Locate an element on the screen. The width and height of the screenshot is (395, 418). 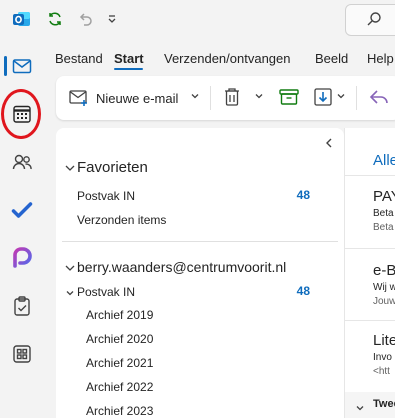
message-item: Lite Invo <htt is located at coordinates (370, 355).